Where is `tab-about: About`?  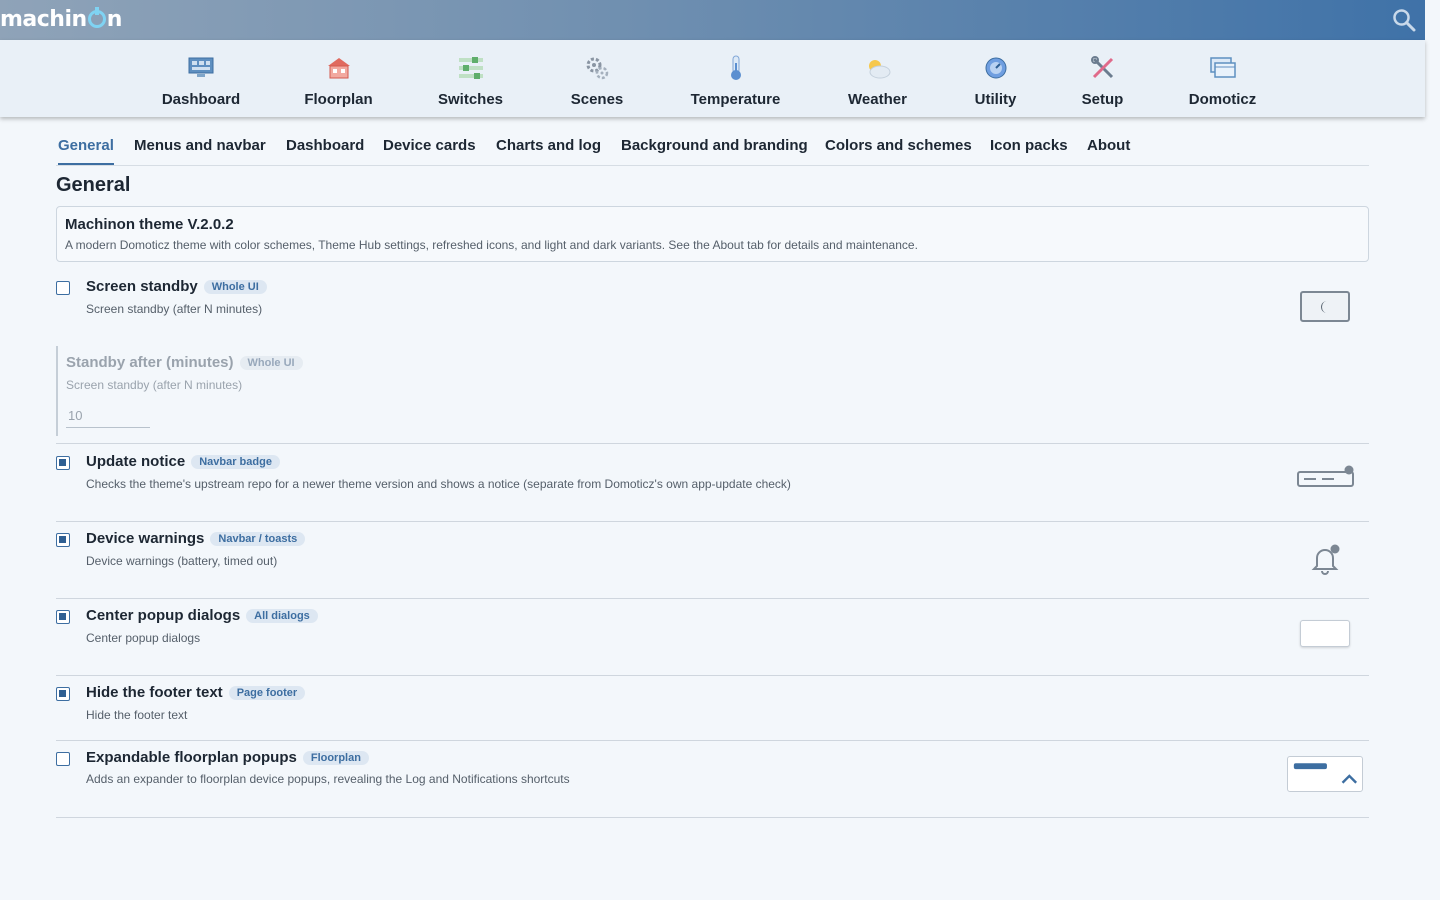 tab-about: About is located at coordinates (1108, 150).